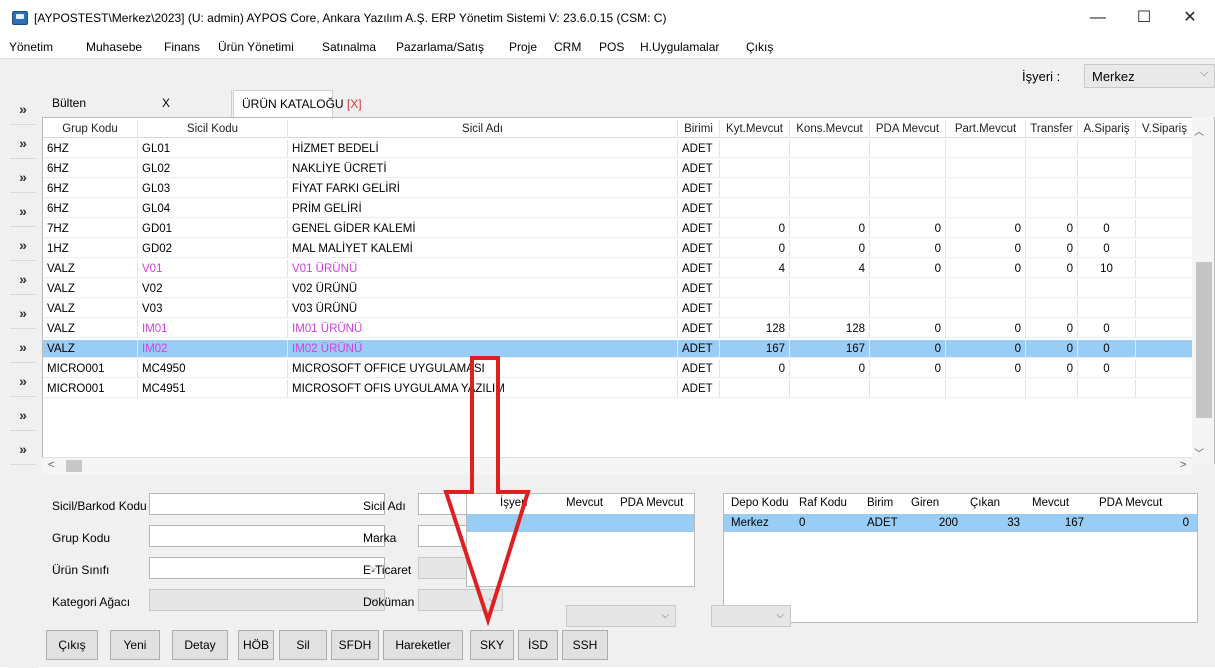 The width and height of the screenshot is (1215, 668). What do you see at coordinates (90, 289) in the screenshot?
I see `cell-grup: VALZ` at bounding box center [90, 289].